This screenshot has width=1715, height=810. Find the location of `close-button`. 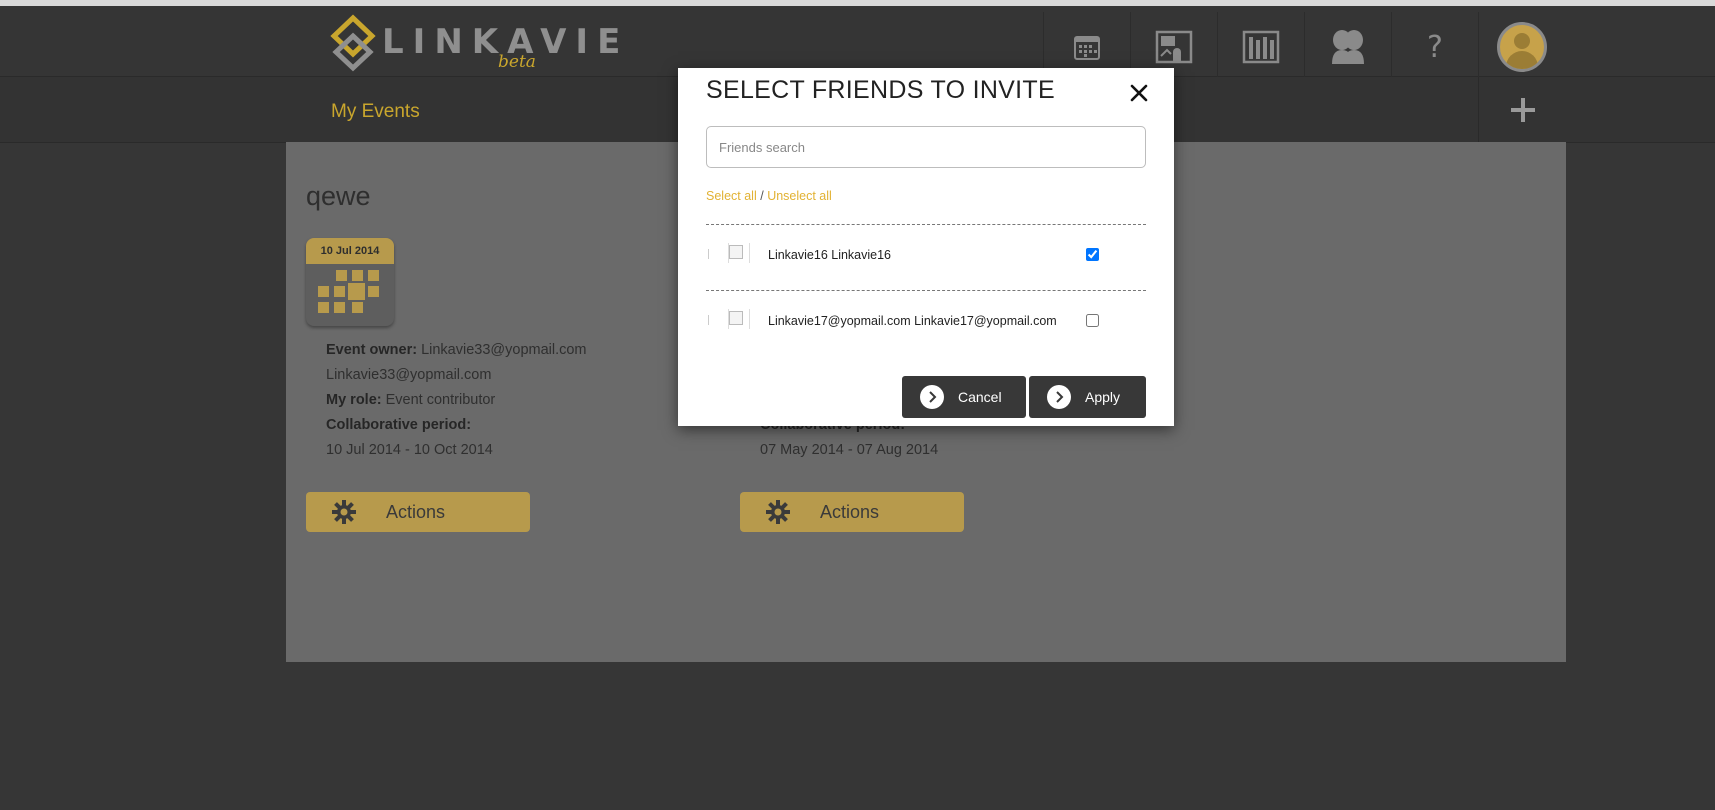

close-button is located at coordinates (1139, 93).